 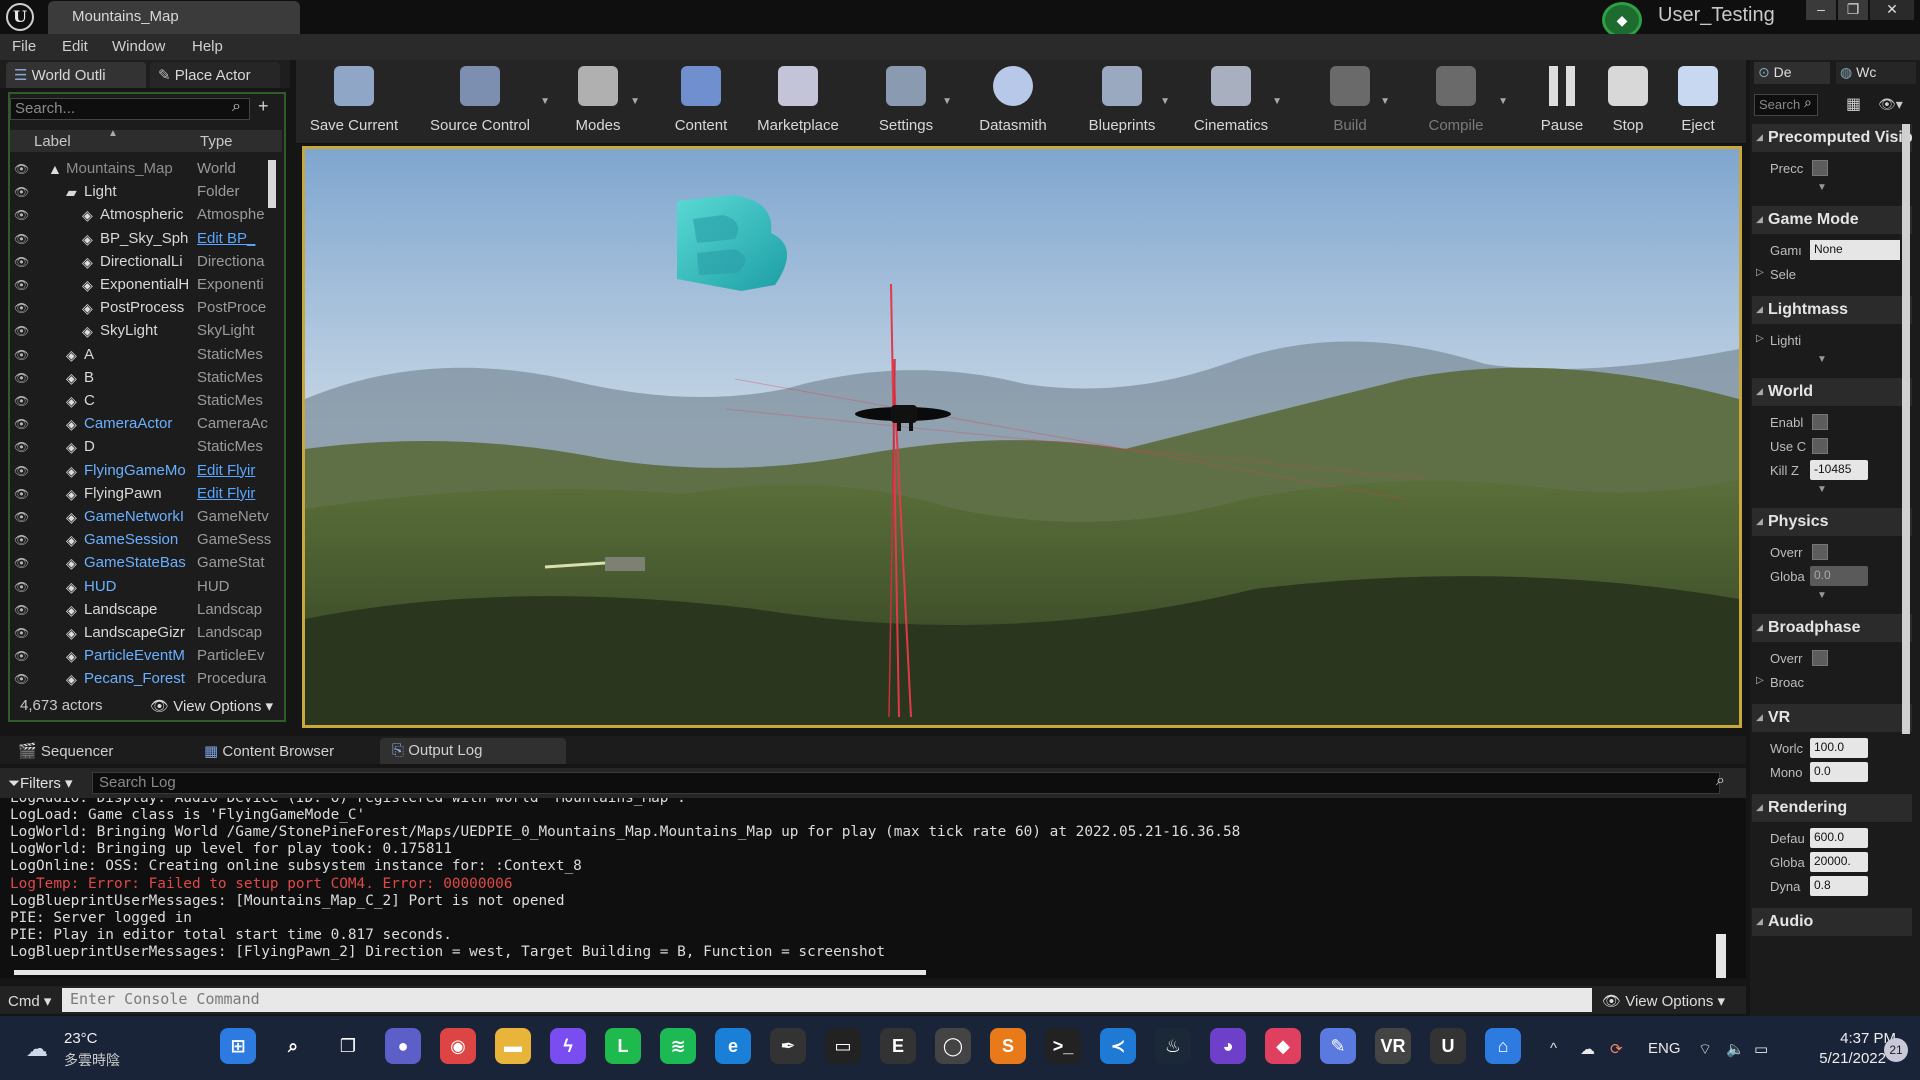 What do you see at coordinates (733, 1046) in the screenshot?
I see `edge-icon: e` at bounding box center [733, 1046].